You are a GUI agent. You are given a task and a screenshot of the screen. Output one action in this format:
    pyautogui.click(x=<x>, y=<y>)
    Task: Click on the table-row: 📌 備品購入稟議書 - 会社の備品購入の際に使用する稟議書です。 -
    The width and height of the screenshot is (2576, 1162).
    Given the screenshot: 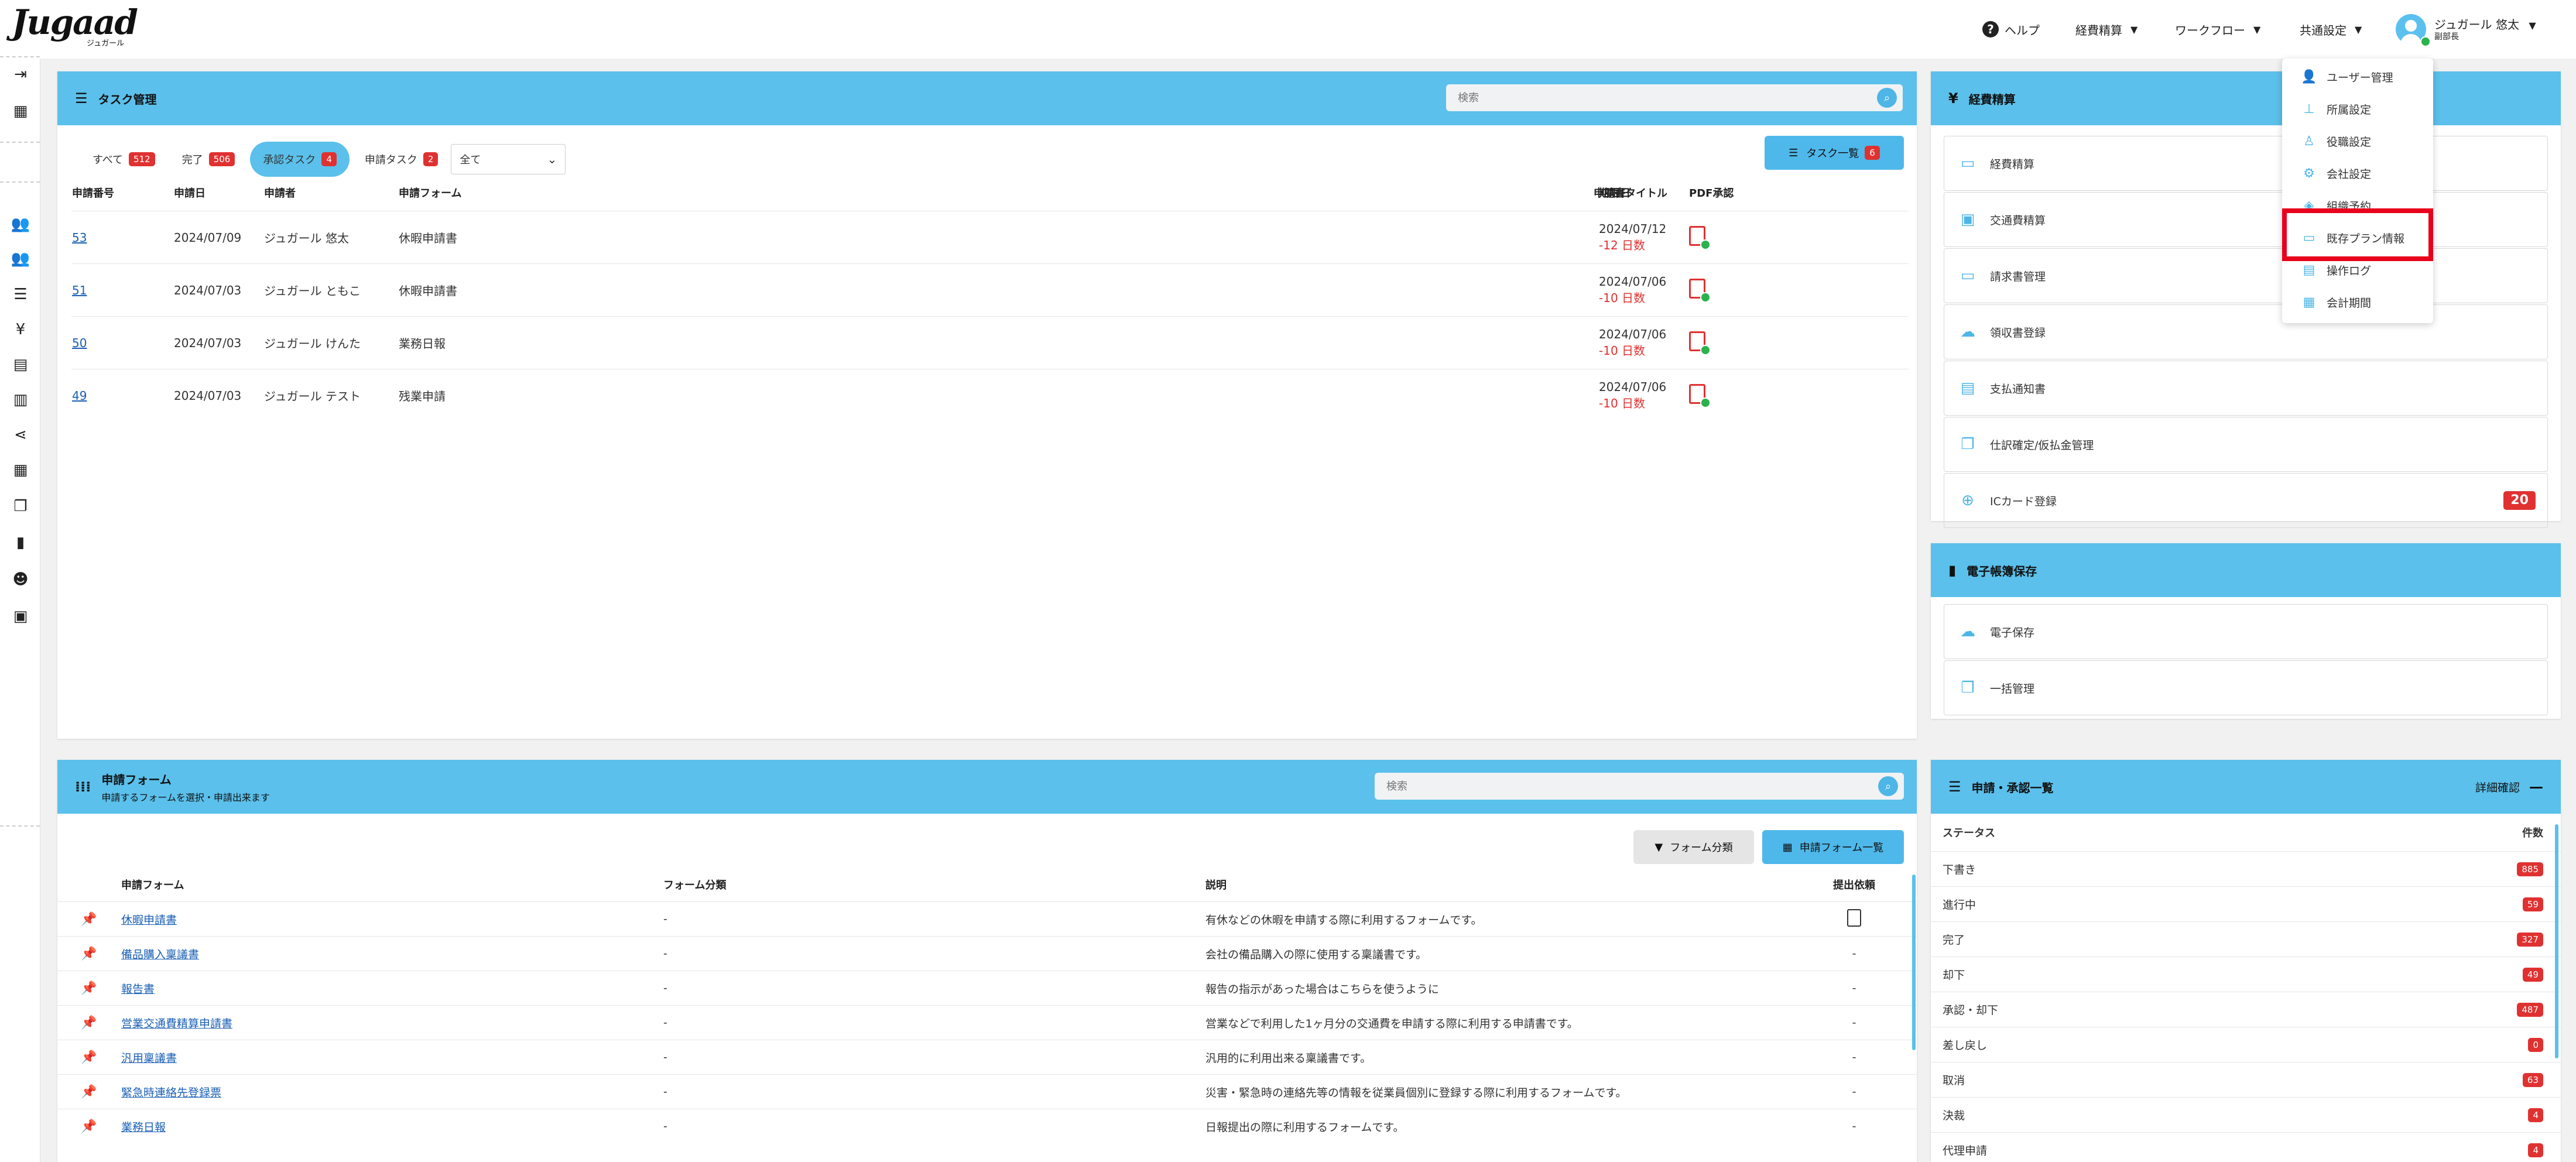 What is the action you would take?
    pyautogui.click(x=987, y=954)
    